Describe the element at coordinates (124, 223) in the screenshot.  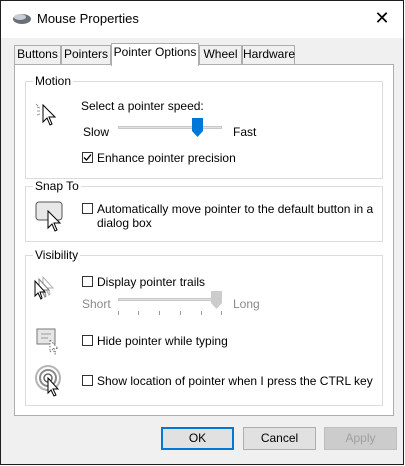
I see `snap-to-label-line2: dialog box` at that location.